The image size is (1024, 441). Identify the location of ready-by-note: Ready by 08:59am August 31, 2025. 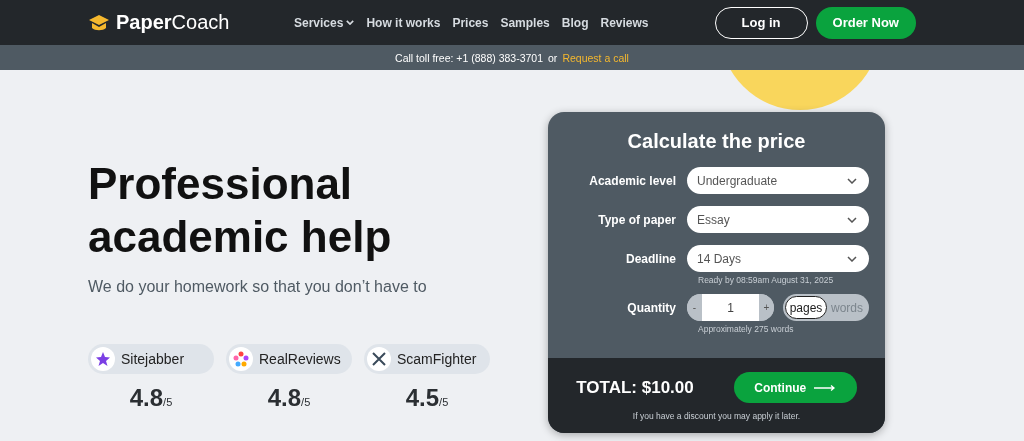
(766, 280).